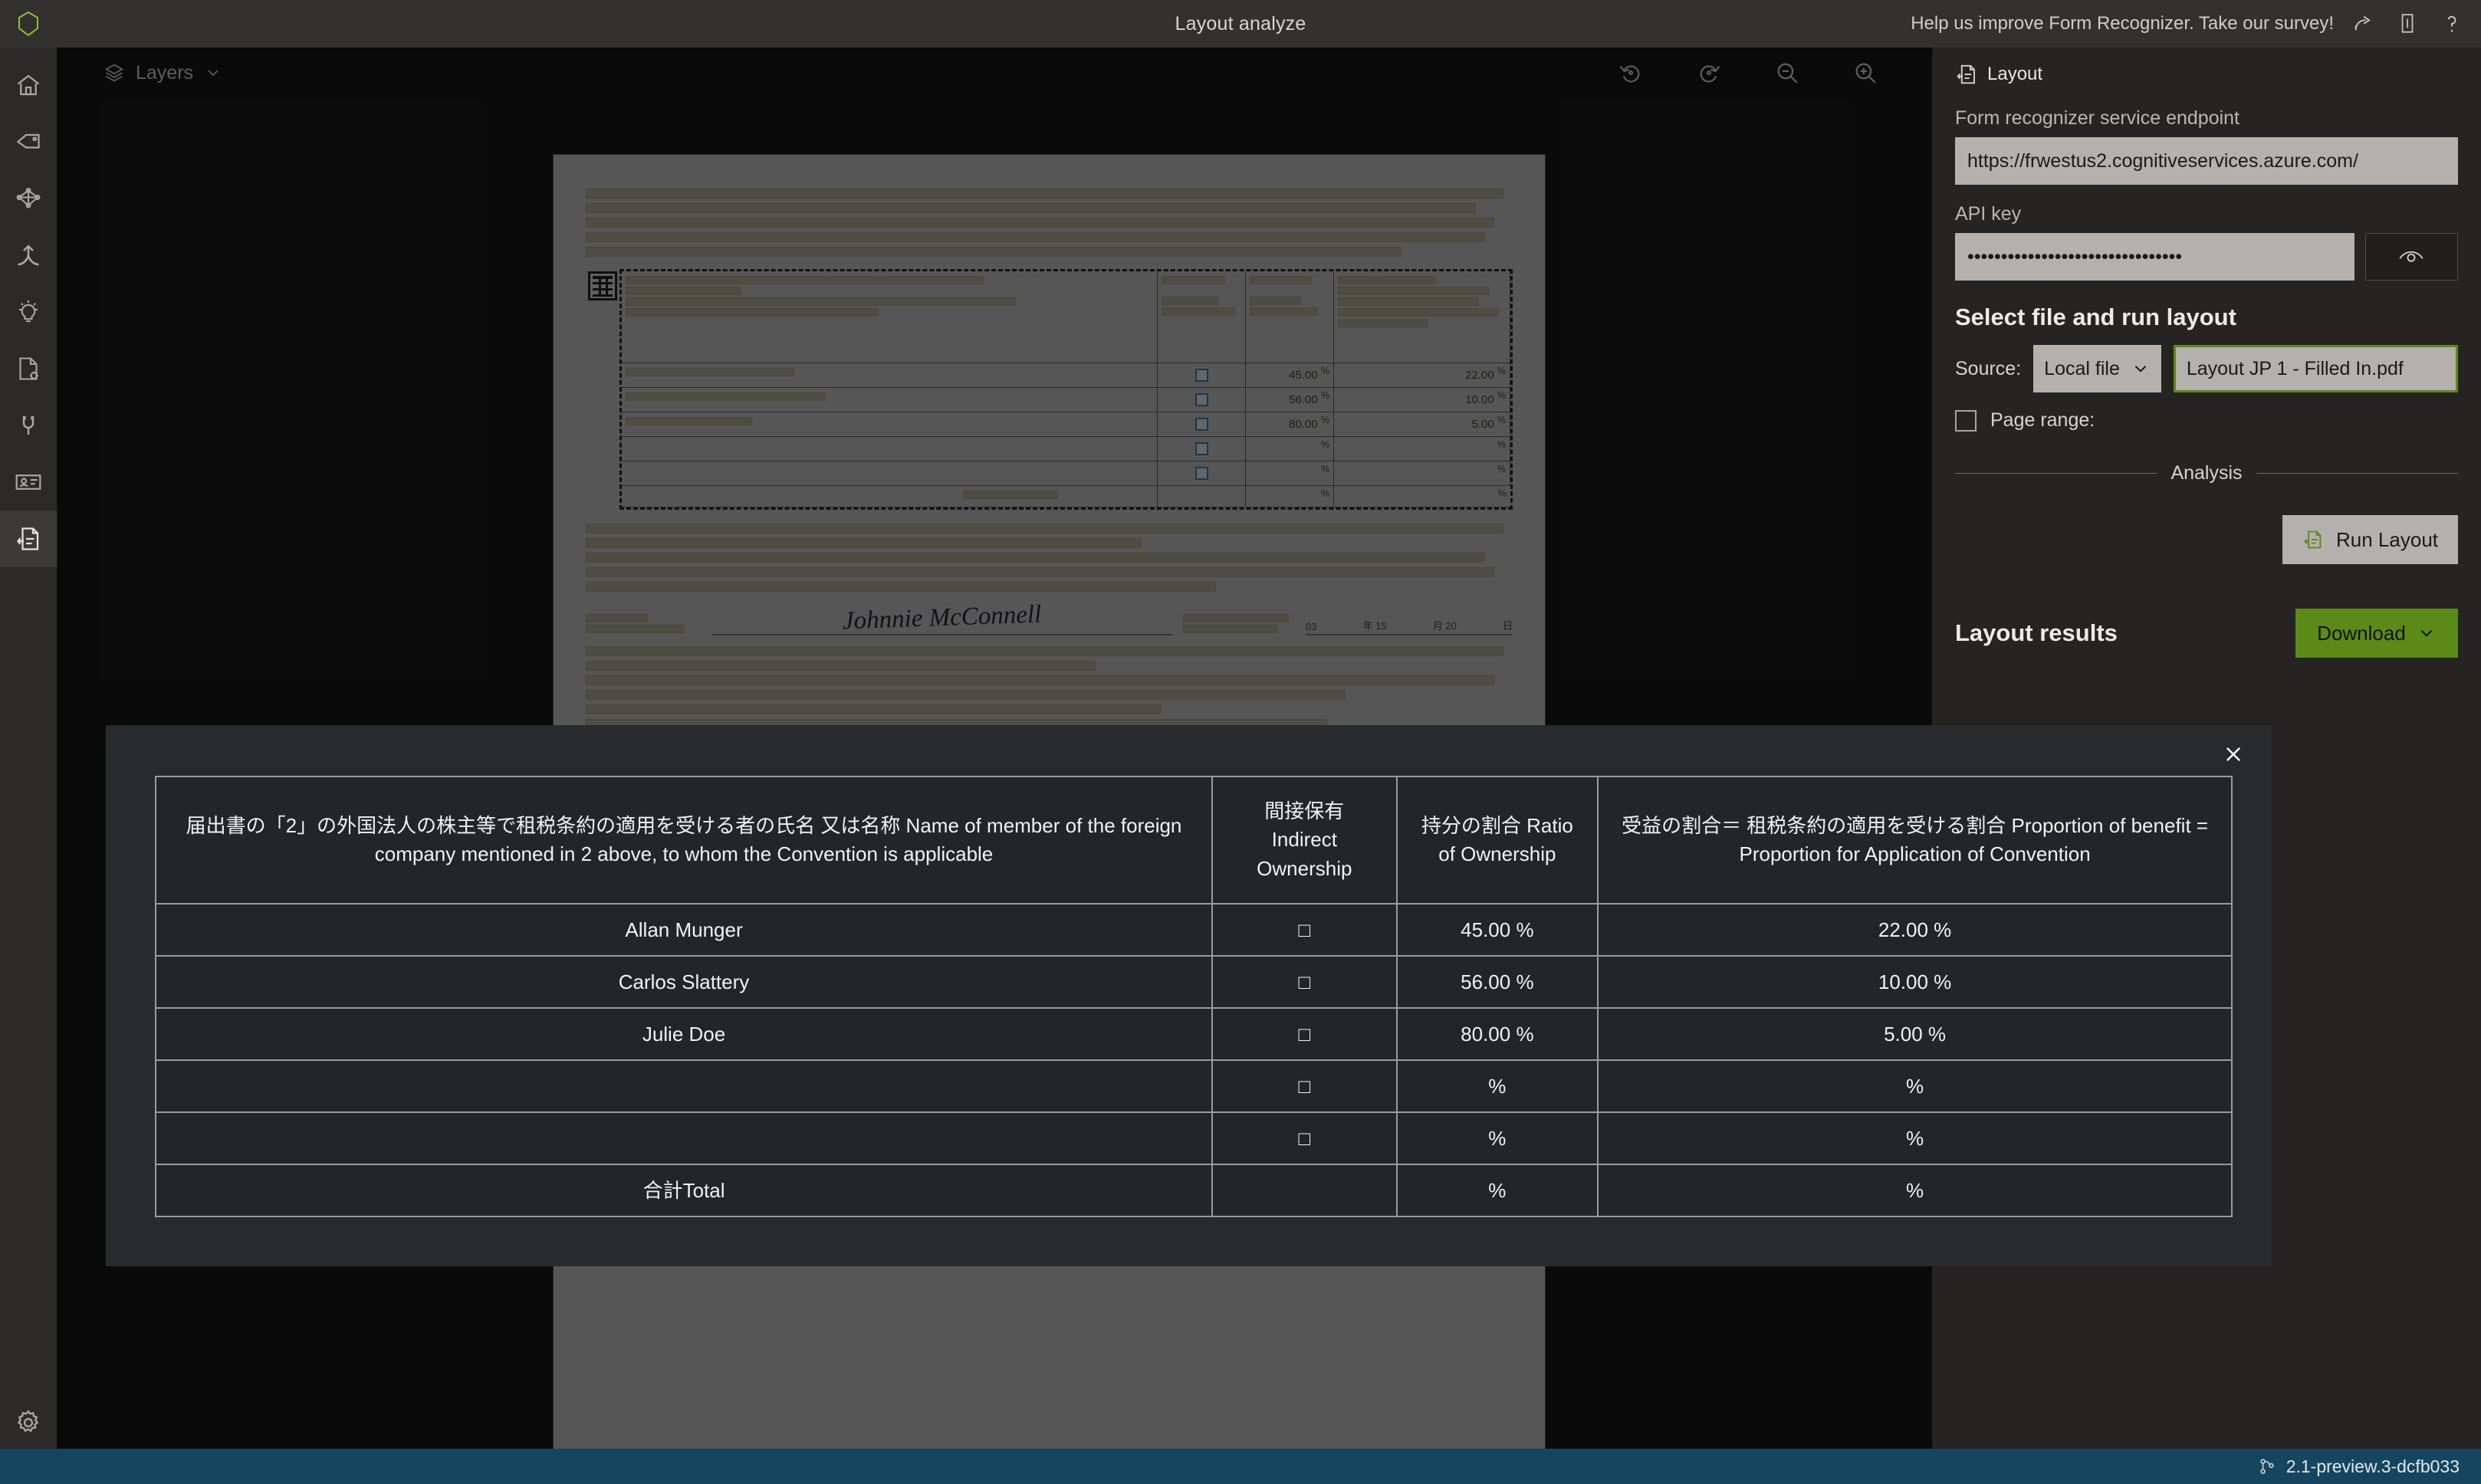 The width and height of the screenshot is (2481, 1484). I want to click on page-range-row: Page range:, so click(2206, 420).